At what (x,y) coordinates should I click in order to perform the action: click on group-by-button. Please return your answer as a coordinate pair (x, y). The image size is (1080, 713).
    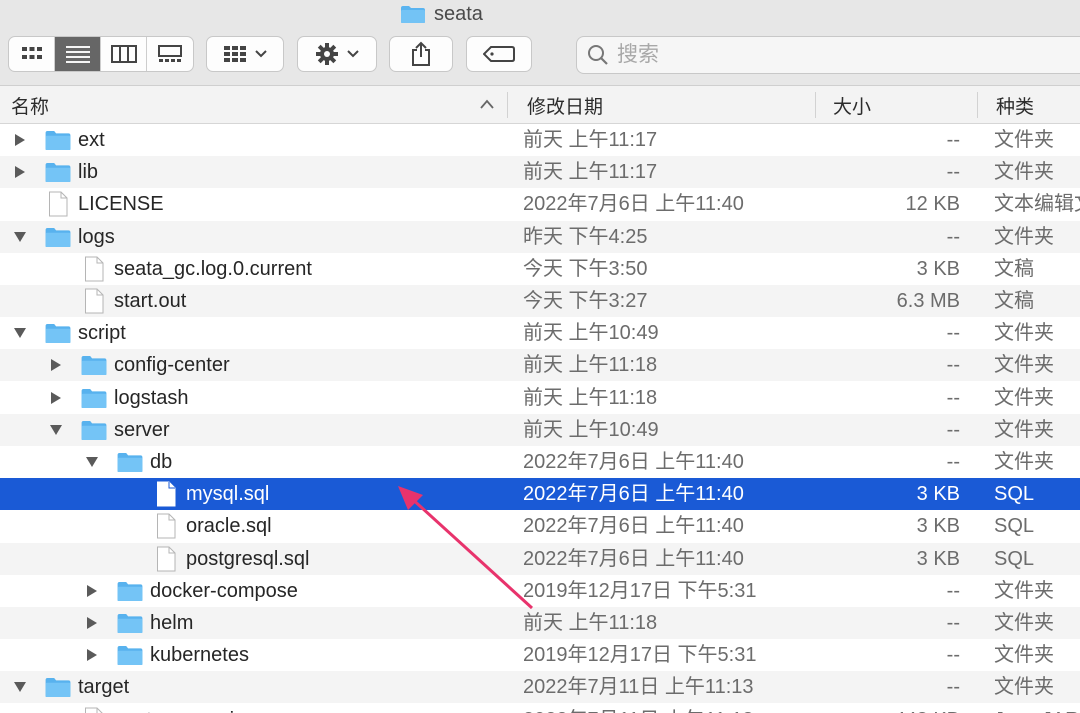
    Looking at the image, I should click on (245, 54).